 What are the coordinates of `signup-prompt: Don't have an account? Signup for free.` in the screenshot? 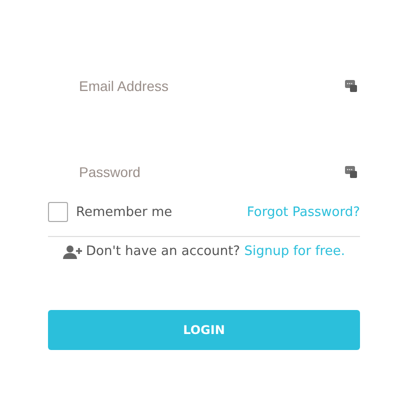 It's located at (215, 251).